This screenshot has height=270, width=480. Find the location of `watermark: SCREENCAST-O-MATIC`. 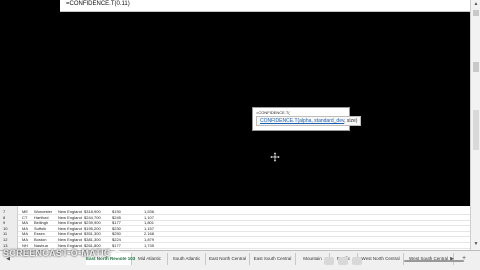

watermark: SCREENCAST-O-MATIC is located at coordinates (62, 253).